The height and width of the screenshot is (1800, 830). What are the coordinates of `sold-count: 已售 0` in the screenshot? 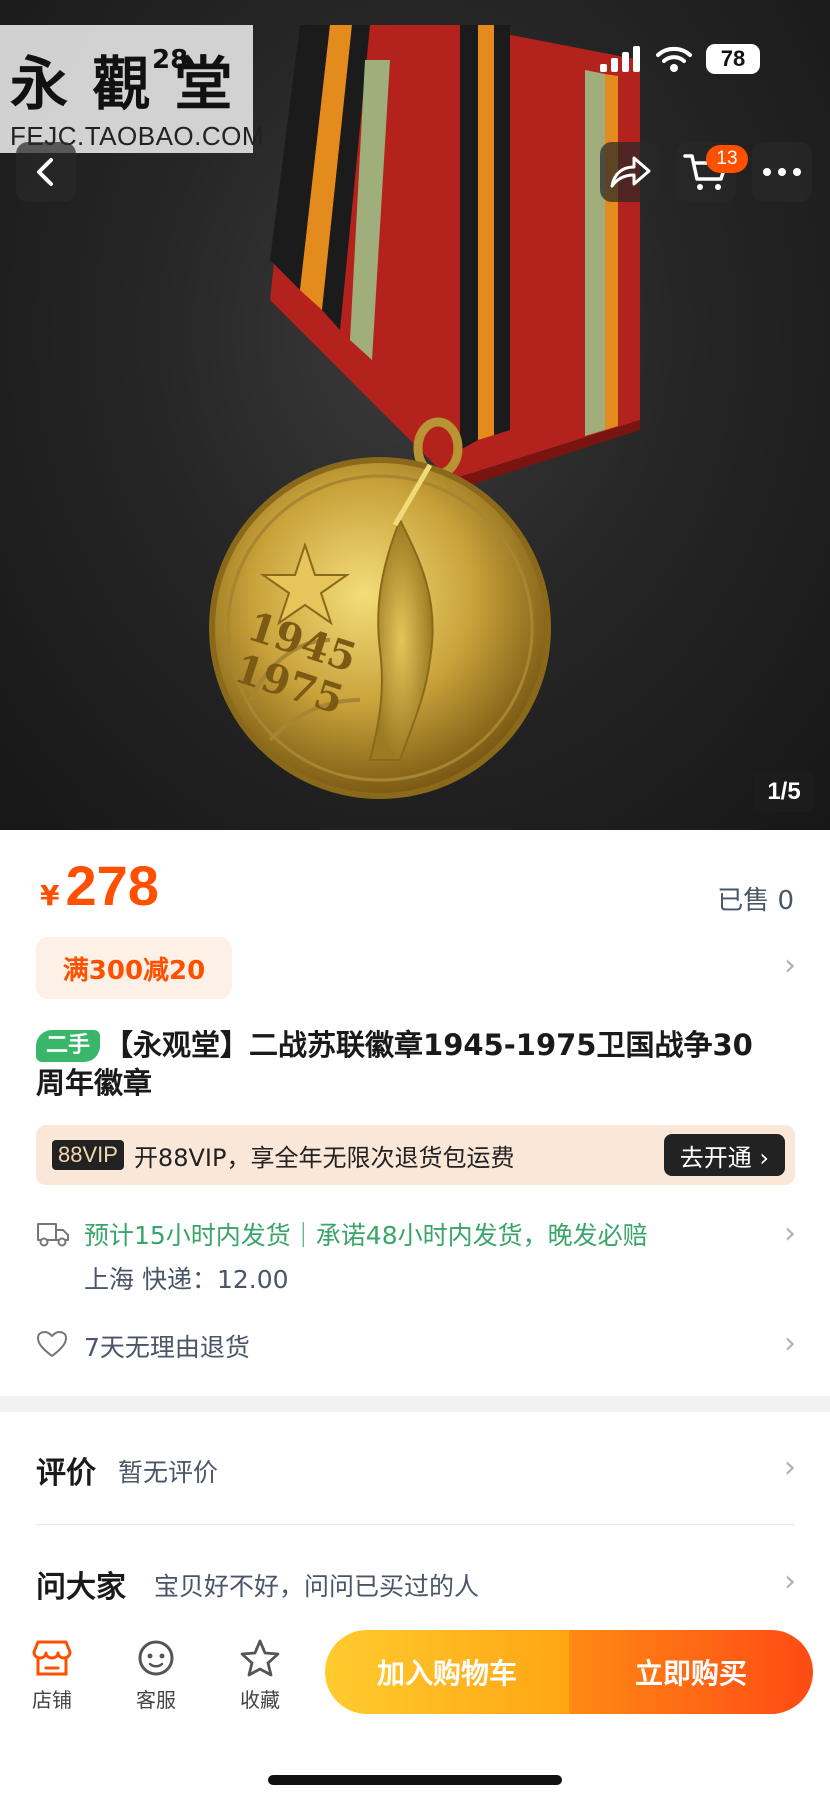 It's located at (755, 901).